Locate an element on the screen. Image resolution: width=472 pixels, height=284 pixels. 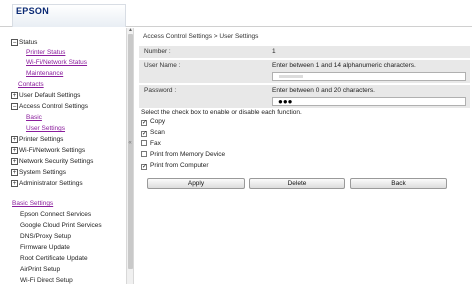
checkbox-computer-box: ✓ is located at coordinates (144, 167).